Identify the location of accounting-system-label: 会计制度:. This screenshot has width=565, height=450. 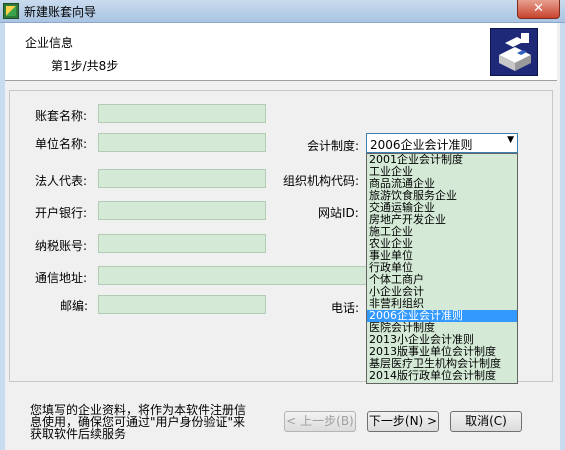
(333, 146).